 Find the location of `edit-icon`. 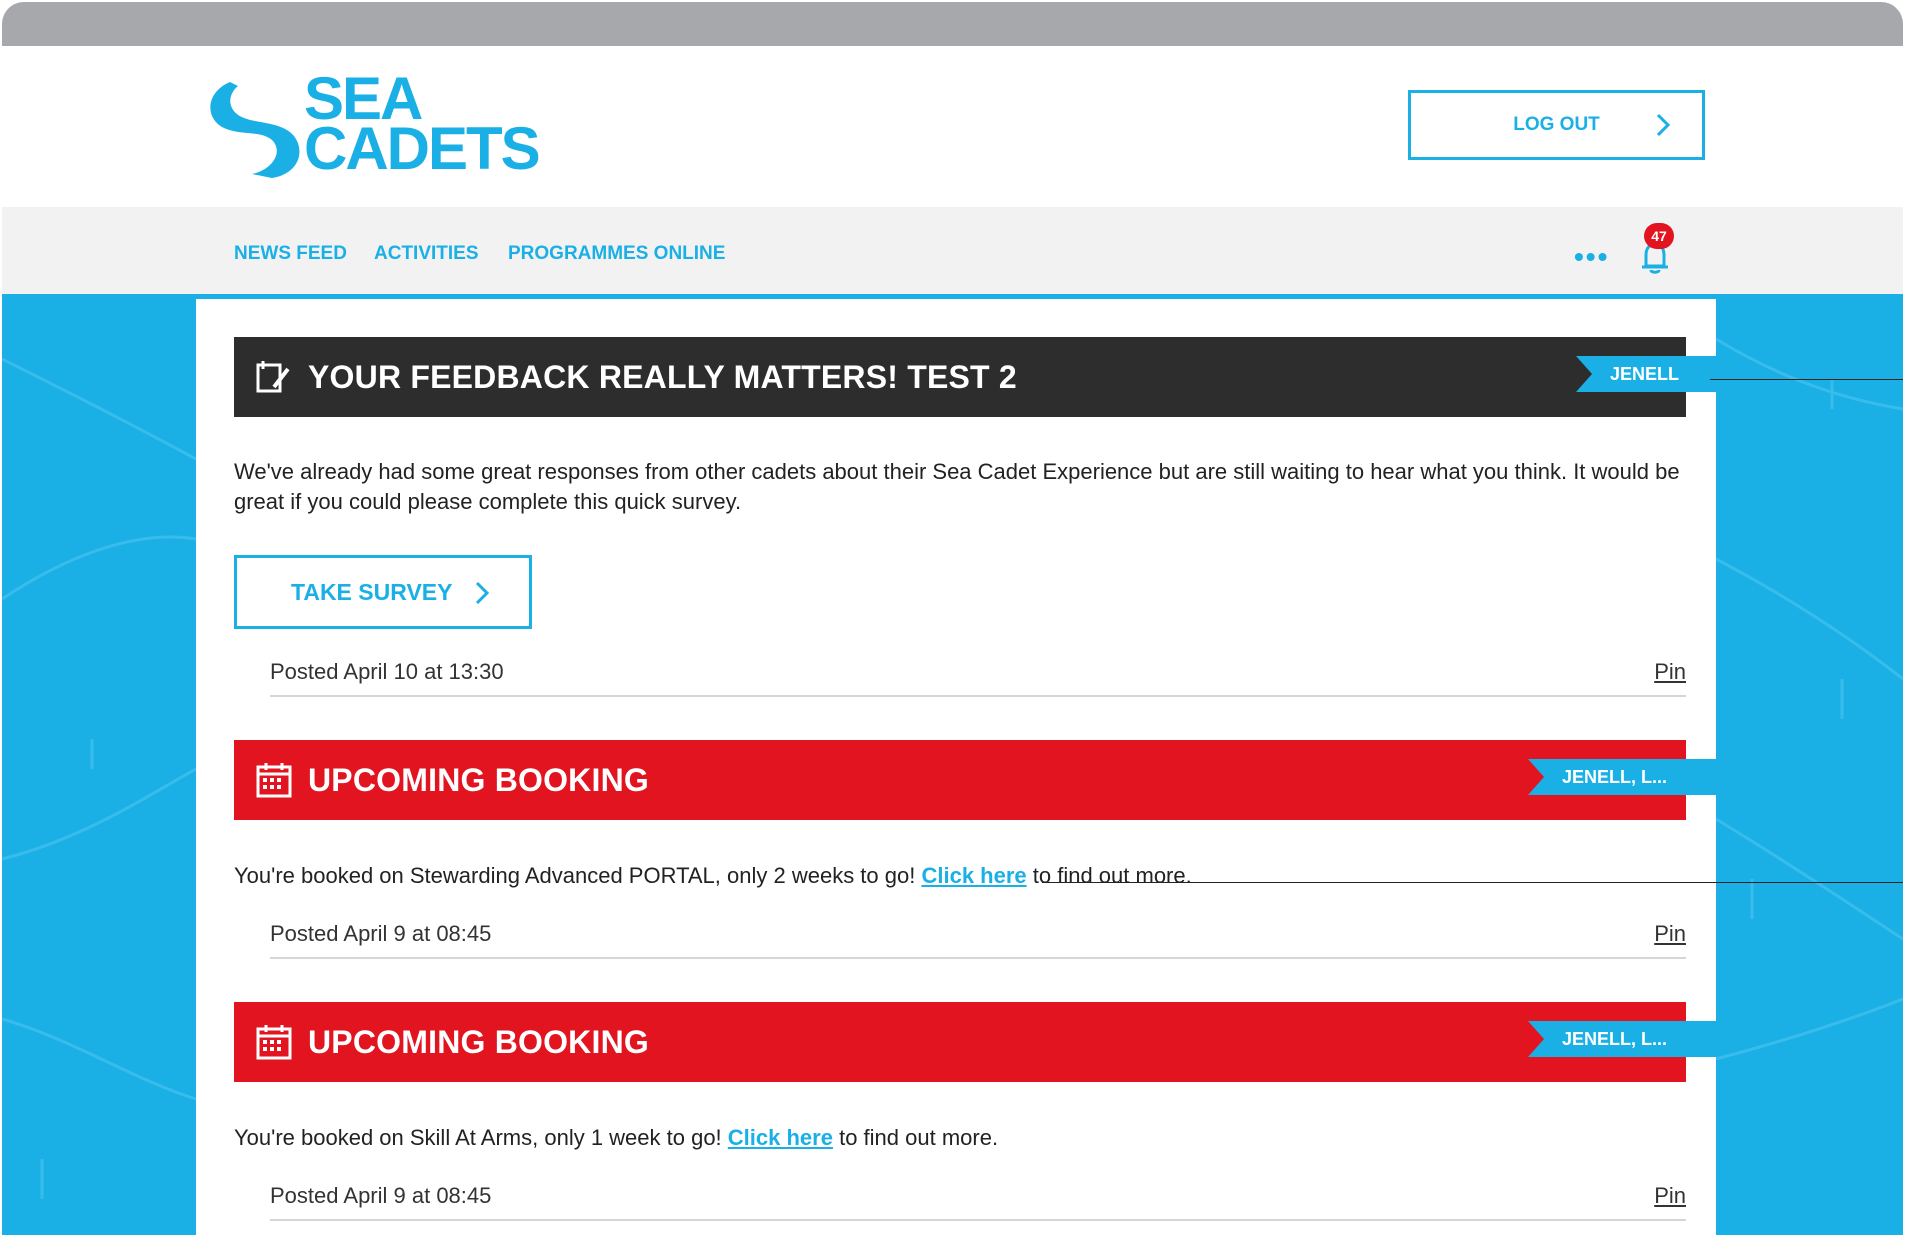

edit-icon is located at coordinates (273, 377).